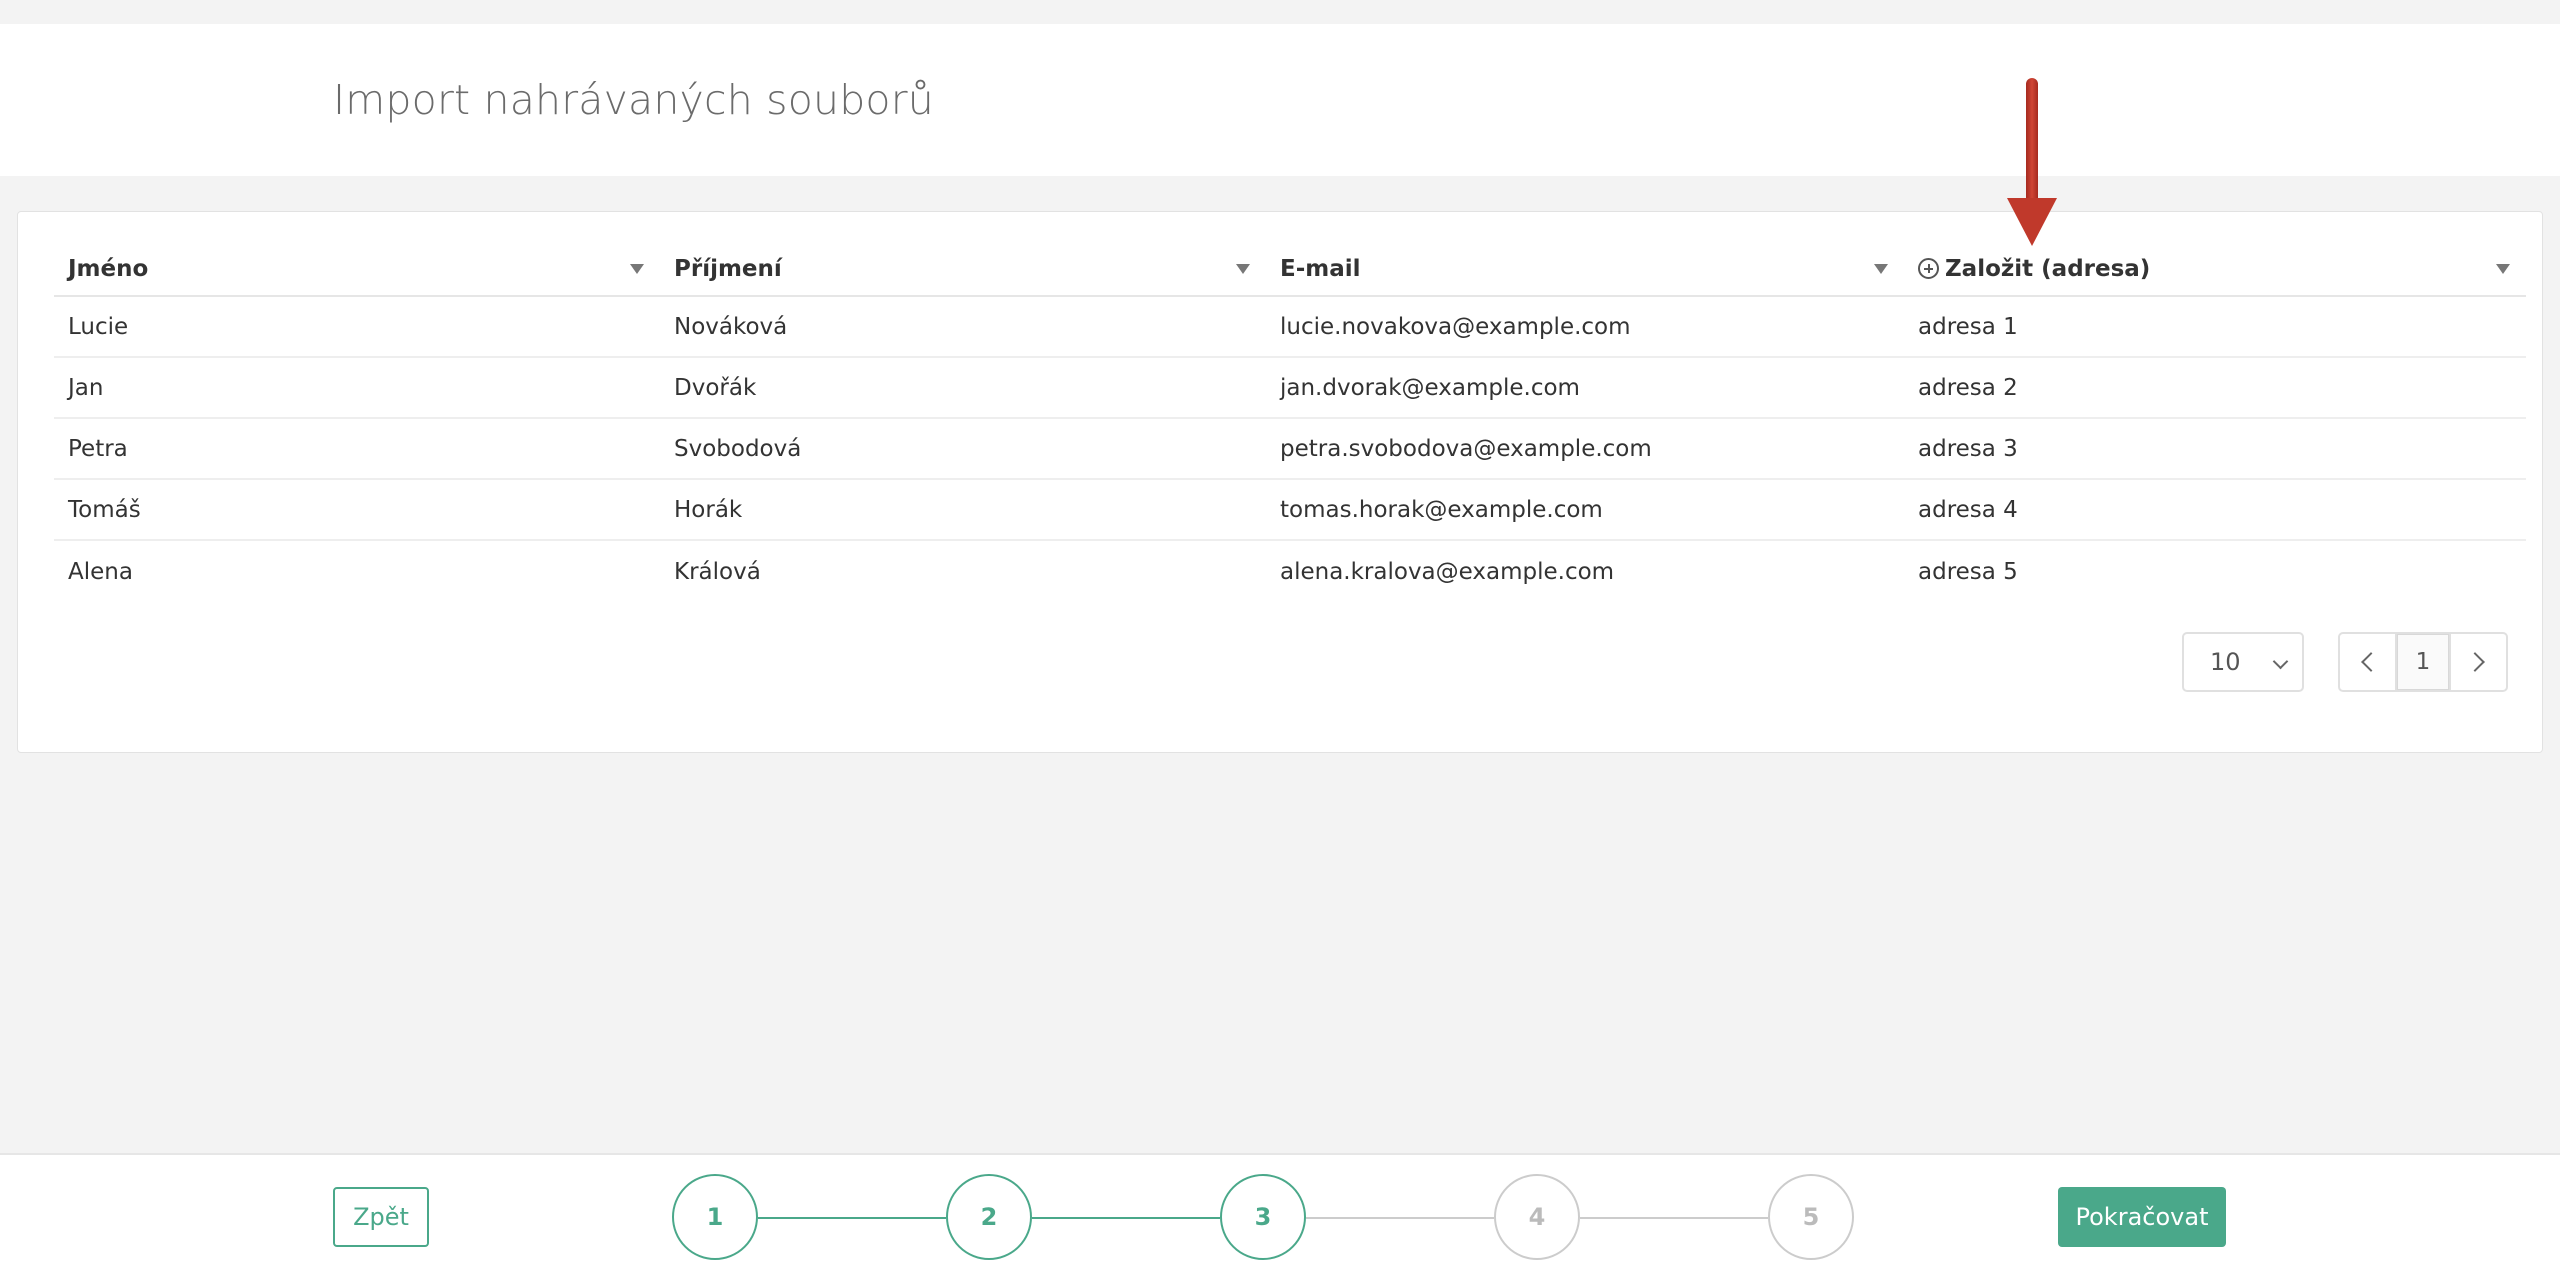 Image resolution: width=2560 pixels, height=1266 pixels. Describe the element at coordinates (963, 269) in the screenshot. I see `column-header-prijmeni: Příjmení` at that location.